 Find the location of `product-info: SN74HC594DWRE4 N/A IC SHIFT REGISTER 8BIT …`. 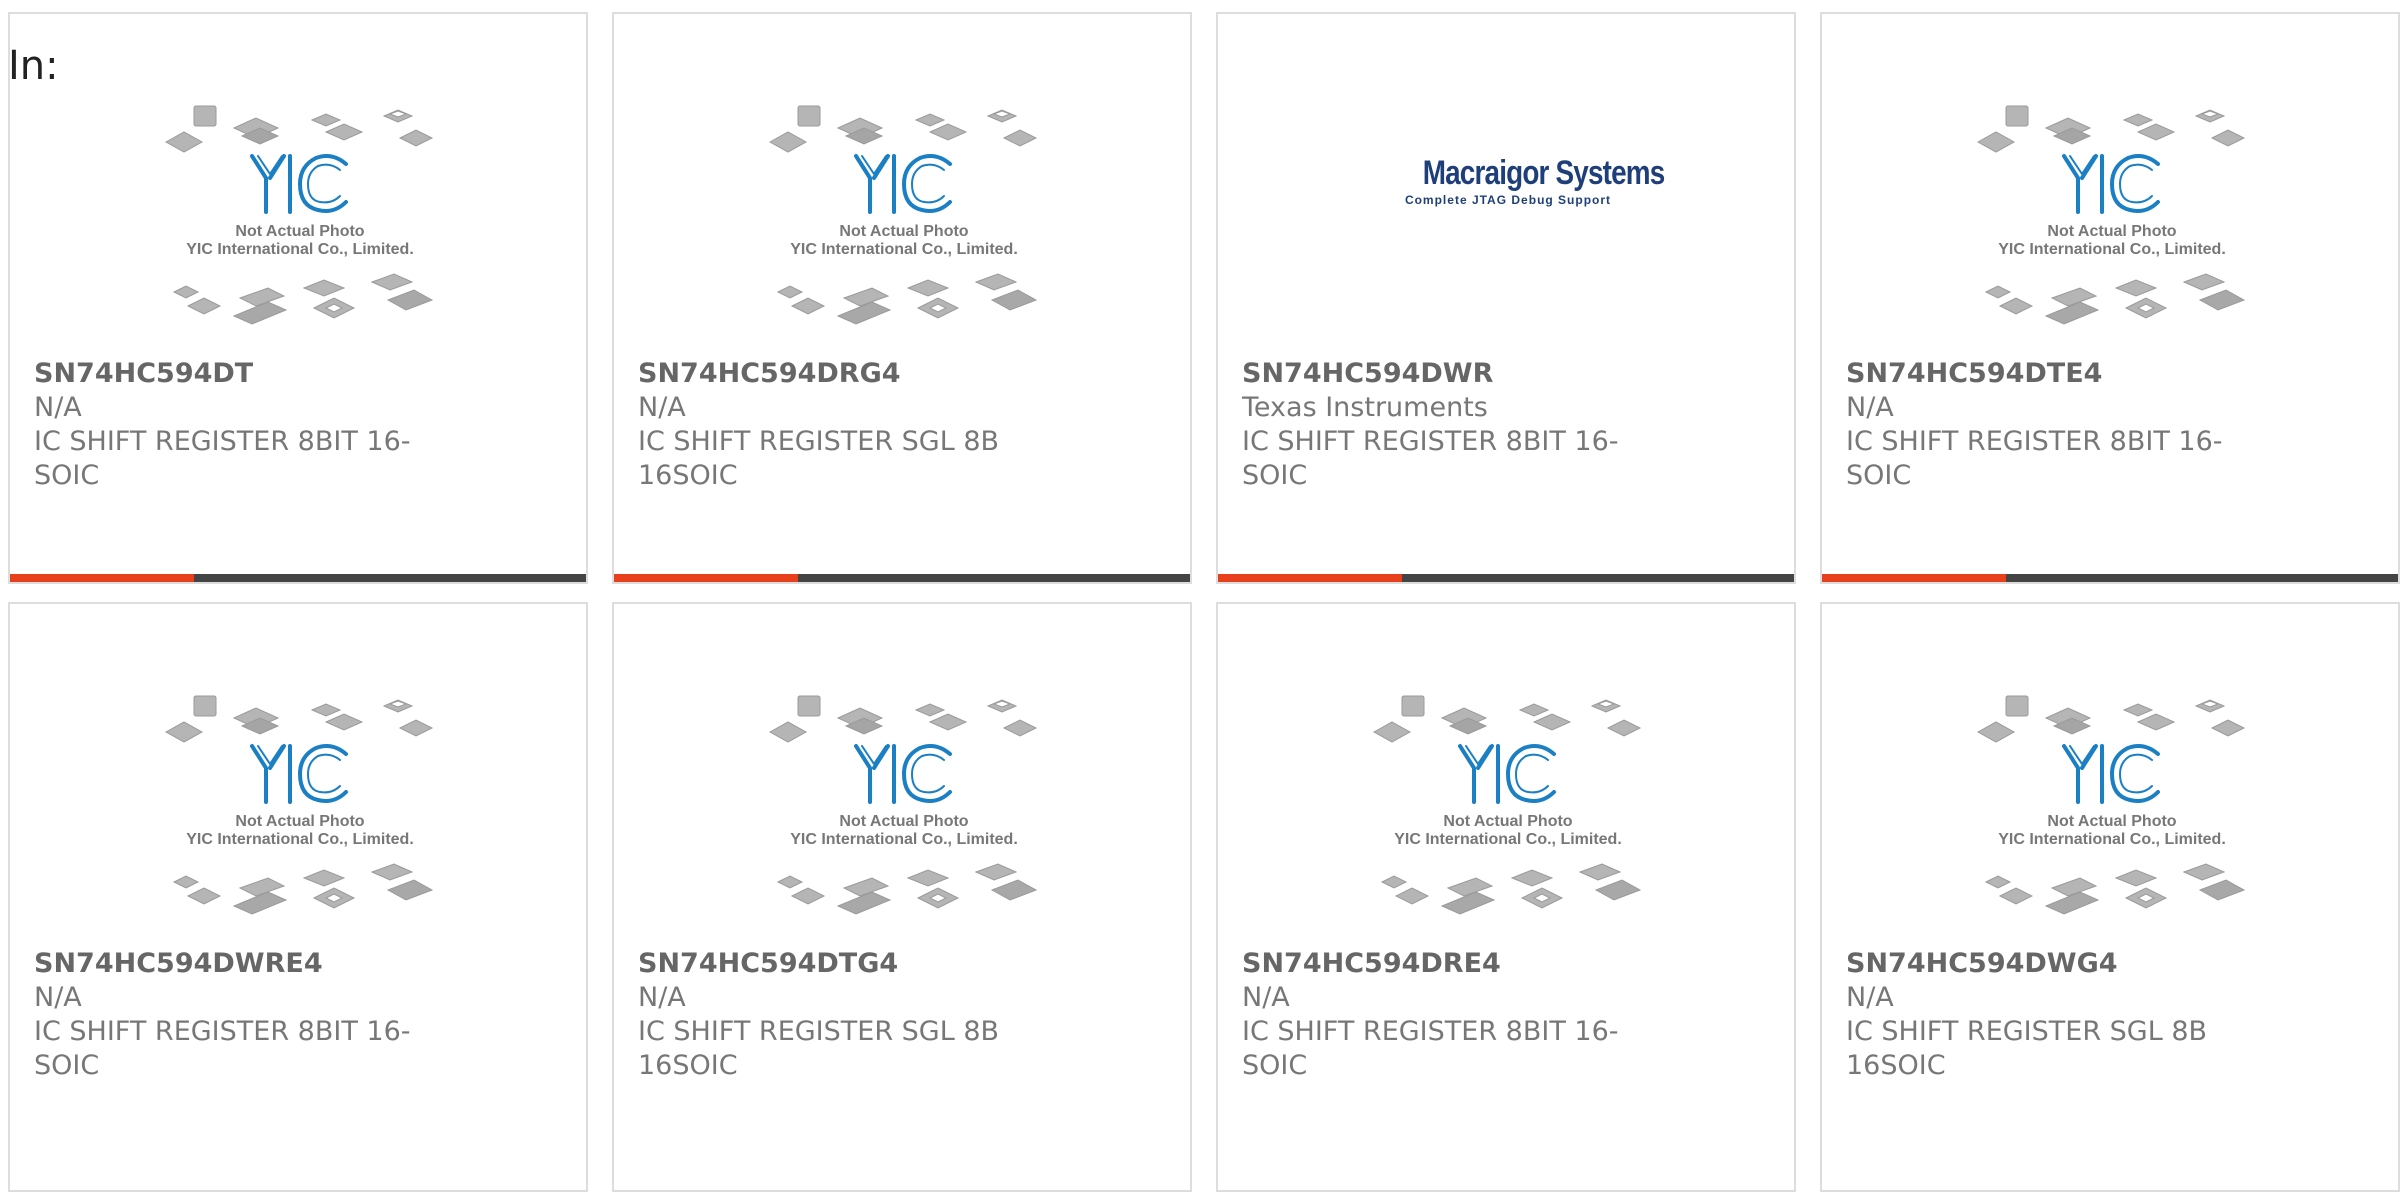

product-info: SN74HC594DWRE4 N/A IC SHIFT REGISTER 8BIT … is located at coordinates (234, 1015).